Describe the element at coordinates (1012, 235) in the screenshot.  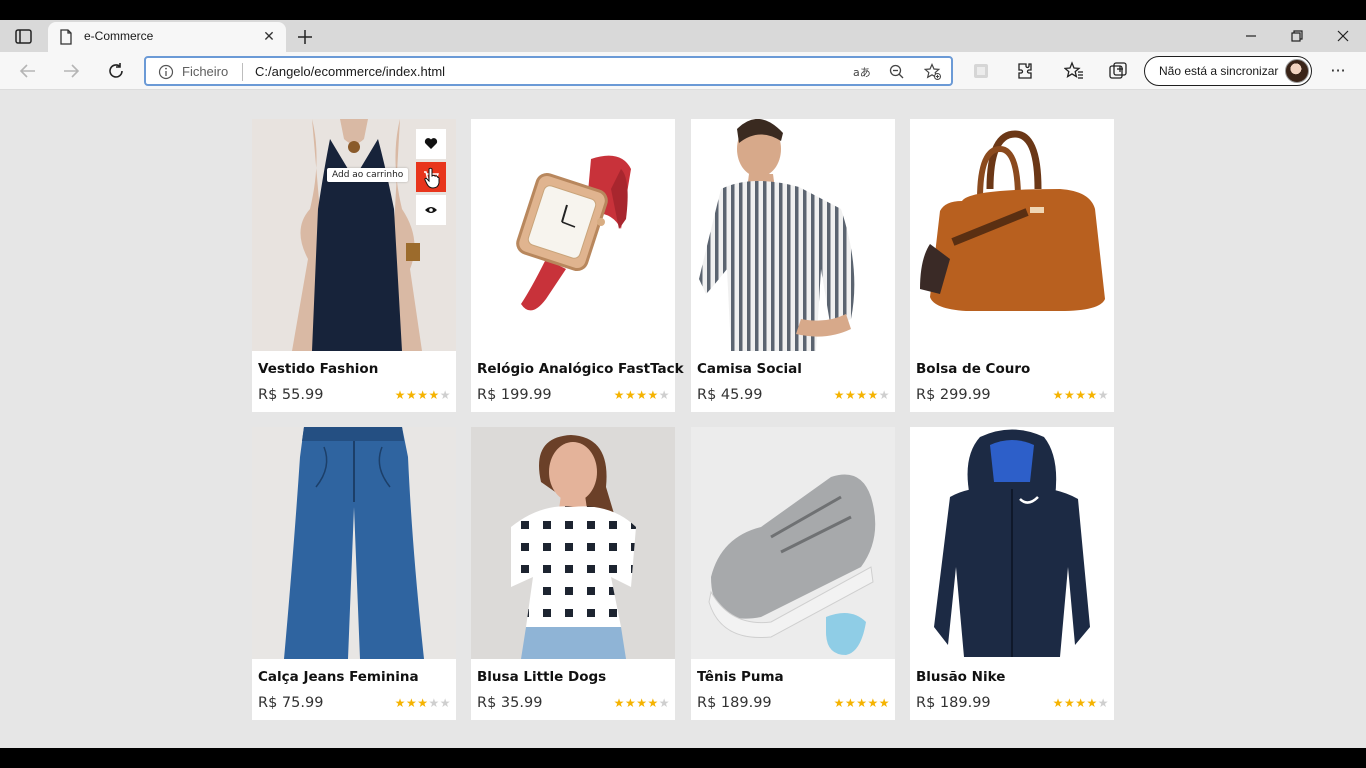
I see `product-image-bag` at that location.